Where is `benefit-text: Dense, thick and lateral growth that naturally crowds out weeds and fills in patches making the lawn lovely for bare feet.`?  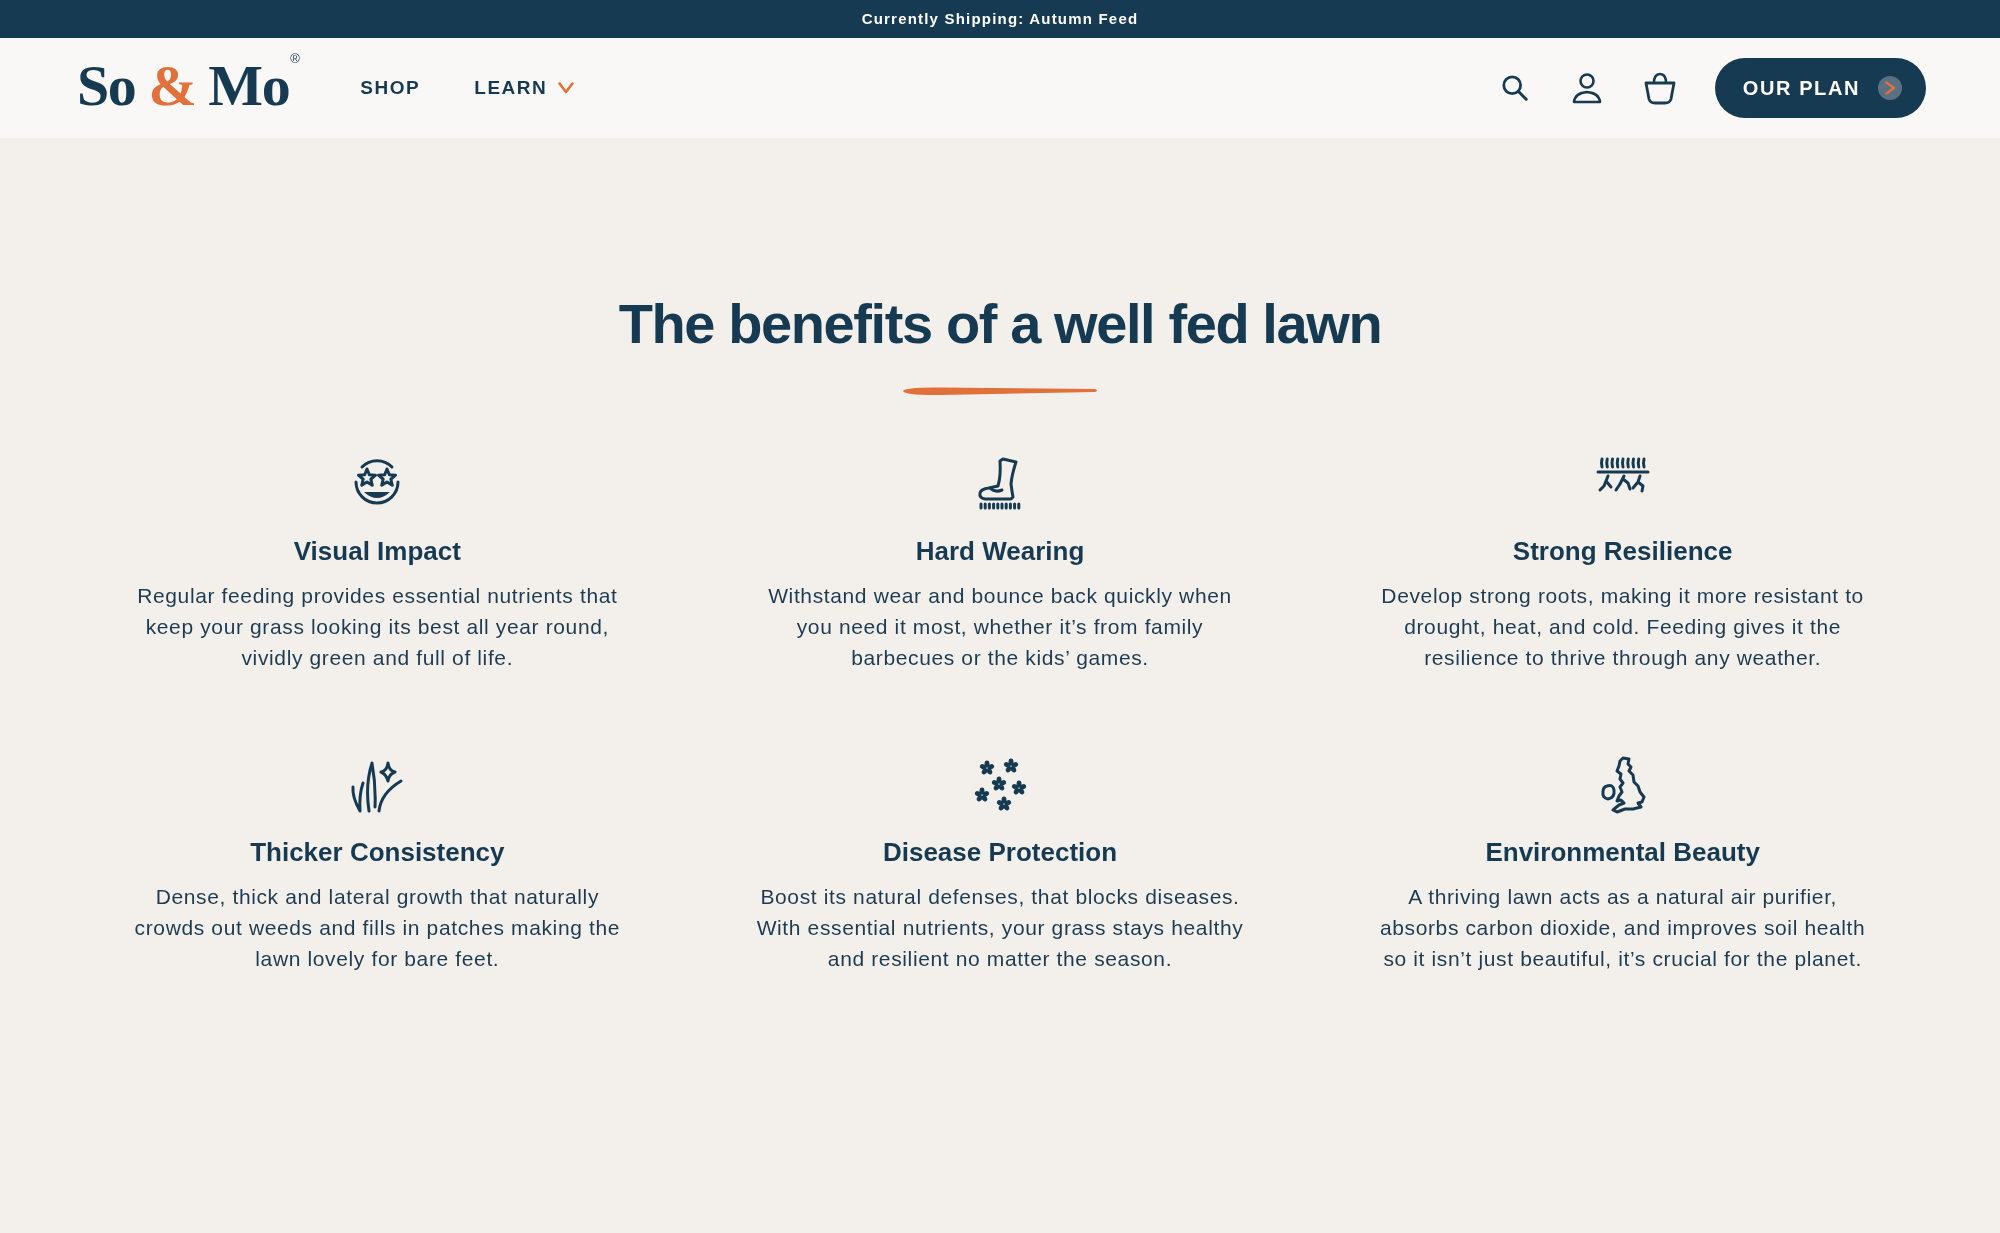
benefit-text: Dense, thick and lateral growth that naturally crowds out weeds and fills in patches making the lawn lovely for bare feet. is located at coordinates (377, 928).